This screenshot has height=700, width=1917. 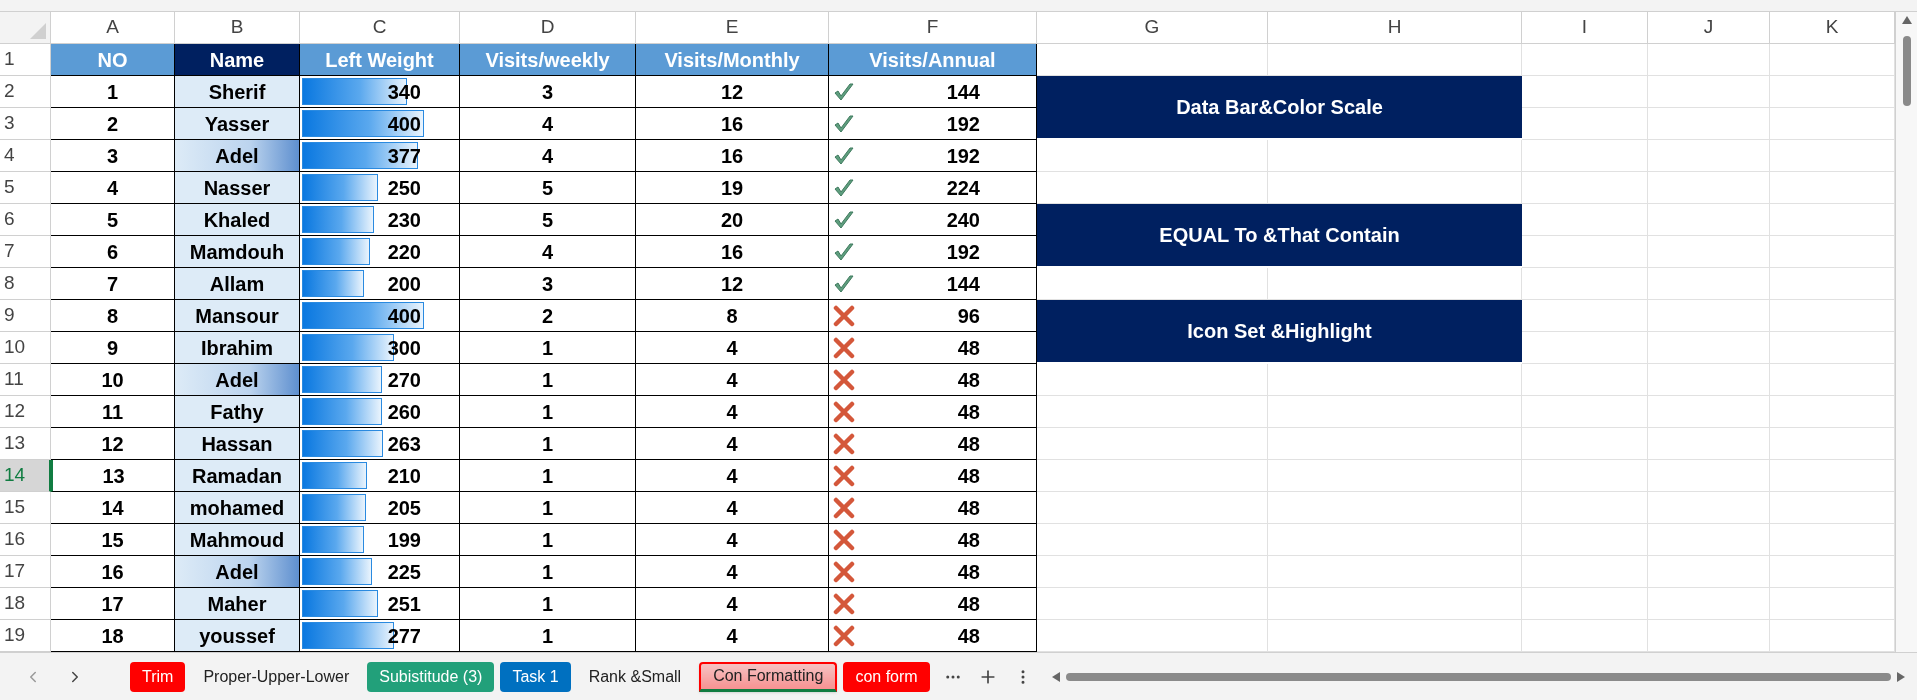 What do you see at coordinates (25, 316) in the screenshot?
I see `row-header: 9` at bounding box center [25, 316].